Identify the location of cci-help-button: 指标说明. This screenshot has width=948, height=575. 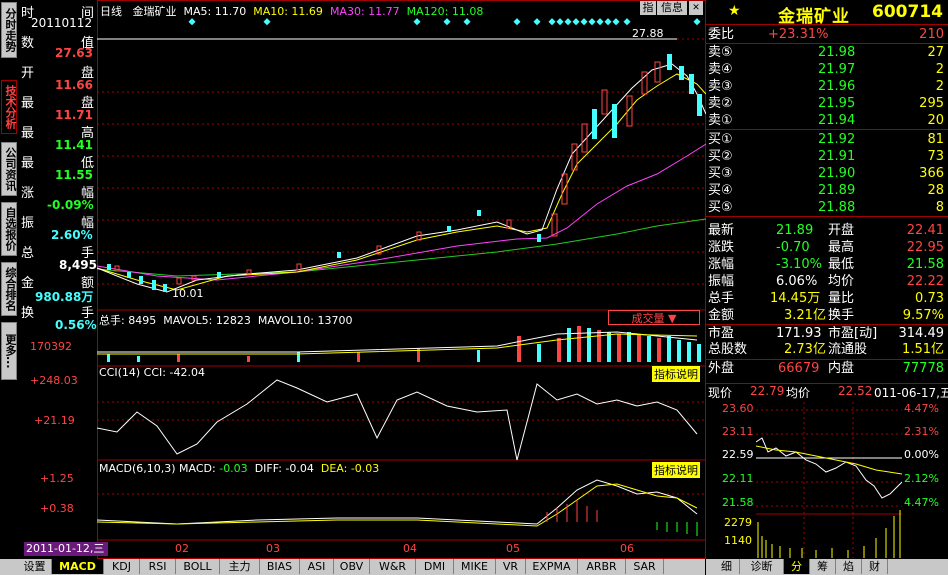
(676, 374).